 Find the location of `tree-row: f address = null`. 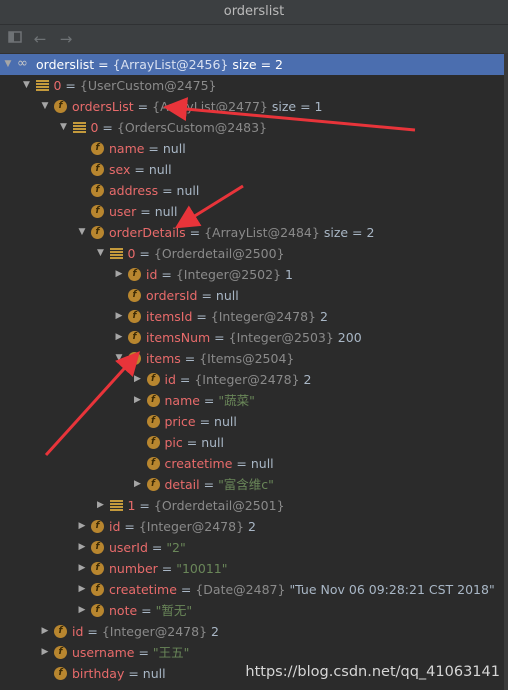

tree-row: f address = null is located at coordinates (252, 190).